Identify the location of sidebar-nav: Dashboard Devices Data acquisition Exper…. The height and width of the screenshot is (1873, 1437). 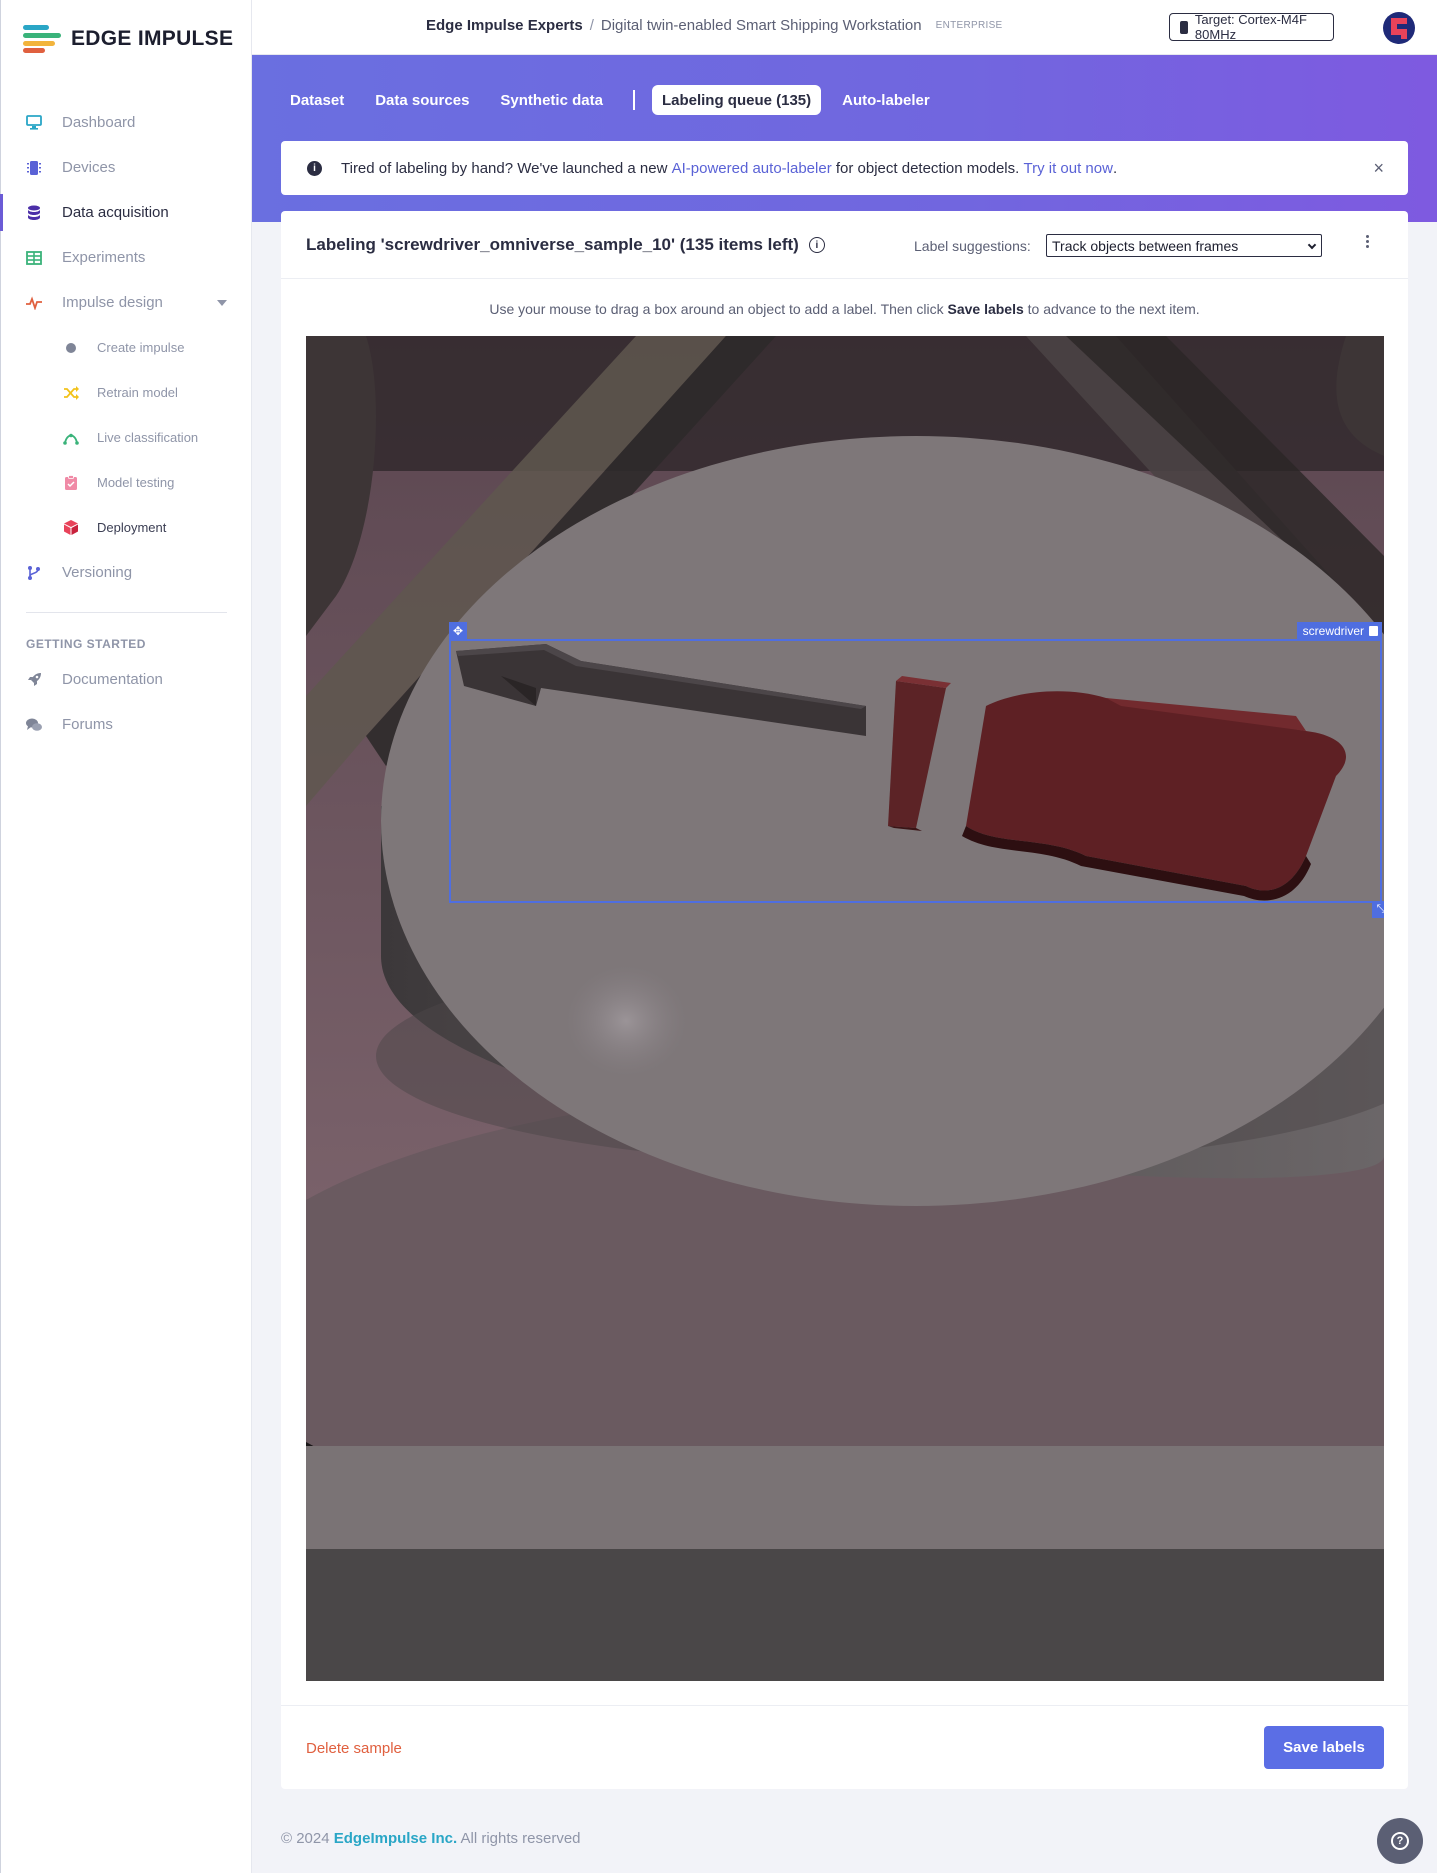
(126, 423).